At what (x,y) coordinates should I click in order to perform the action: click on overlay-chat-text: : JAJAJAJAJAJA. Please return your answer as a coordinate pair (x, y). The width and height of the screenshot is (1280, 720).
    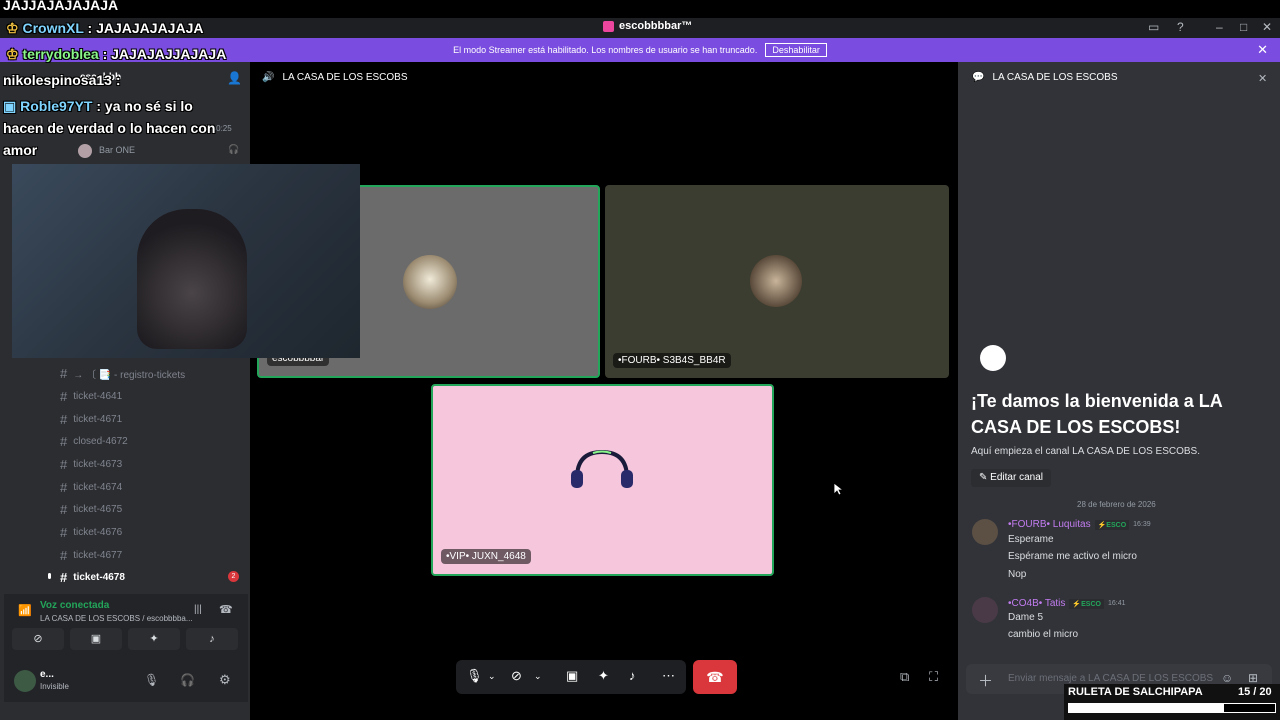
    Looking at the image, I should click on (143, 28).